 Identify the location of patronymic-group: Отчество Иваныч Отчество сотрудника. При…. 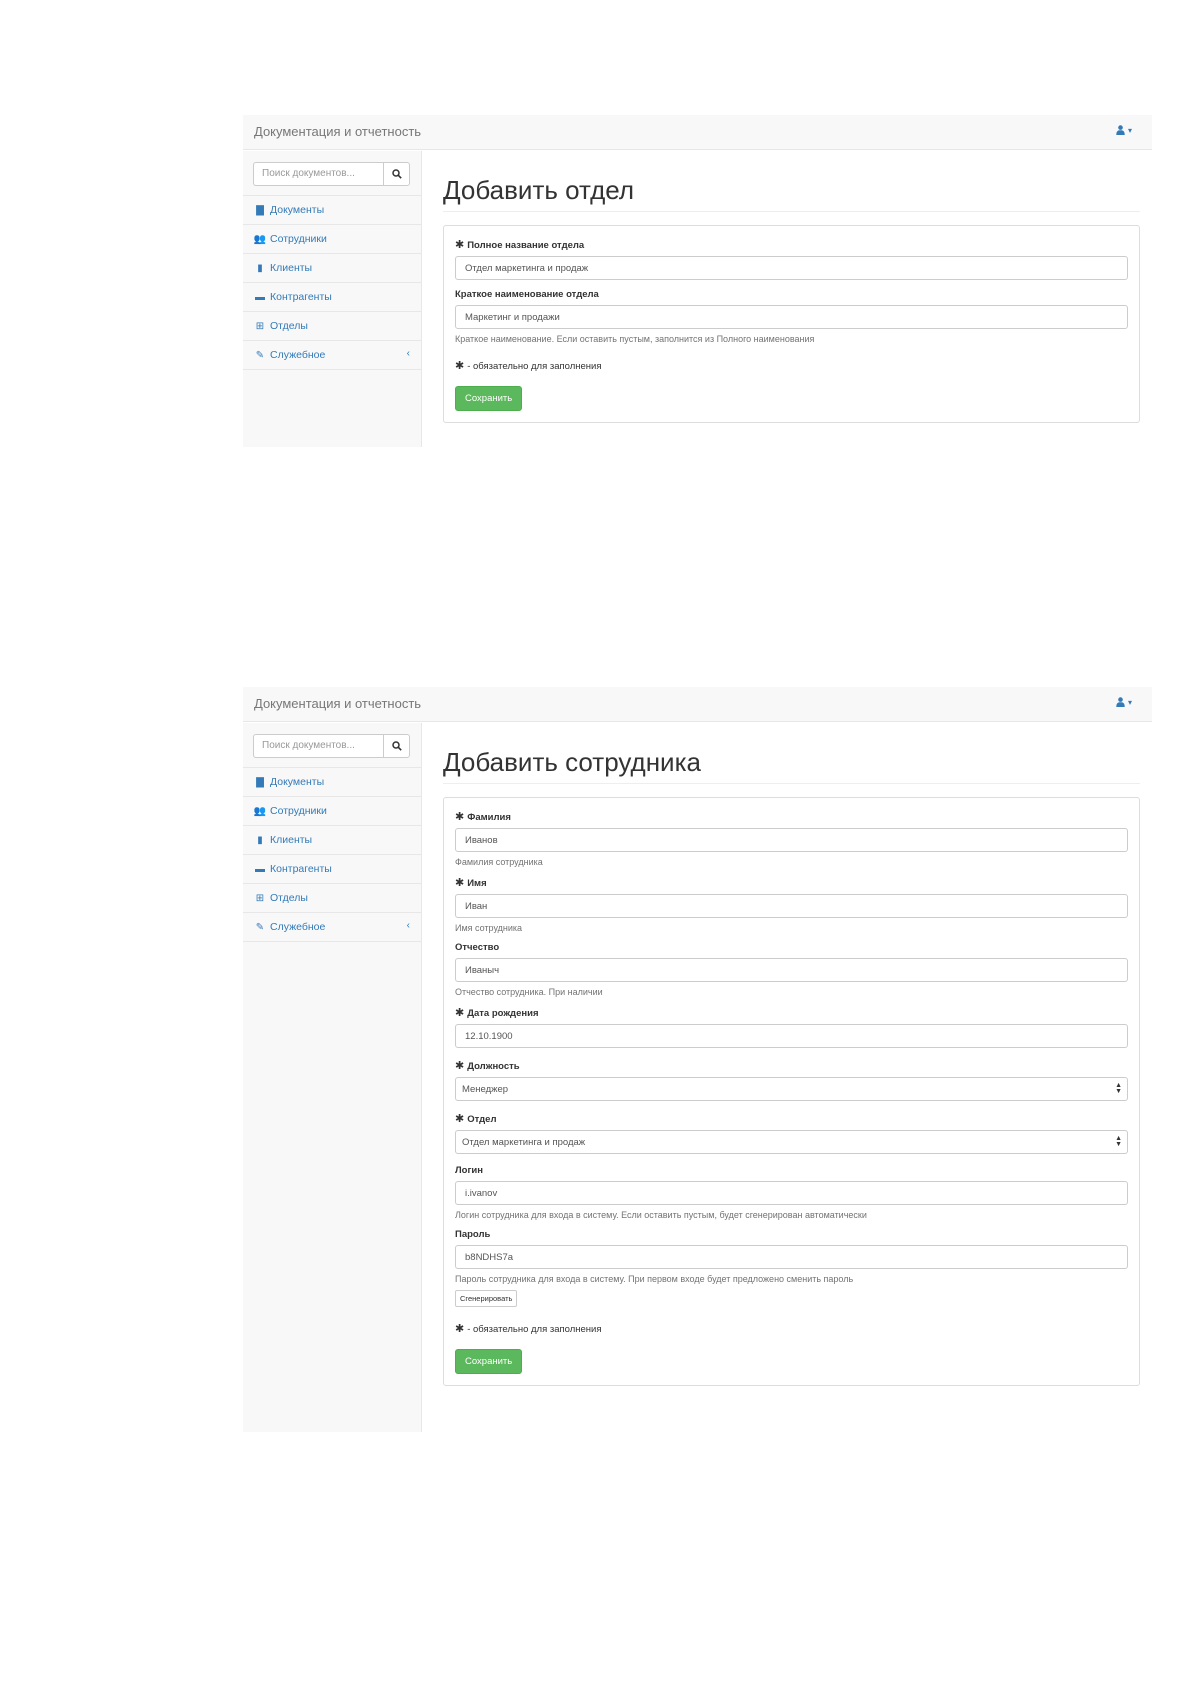
(791, 969).